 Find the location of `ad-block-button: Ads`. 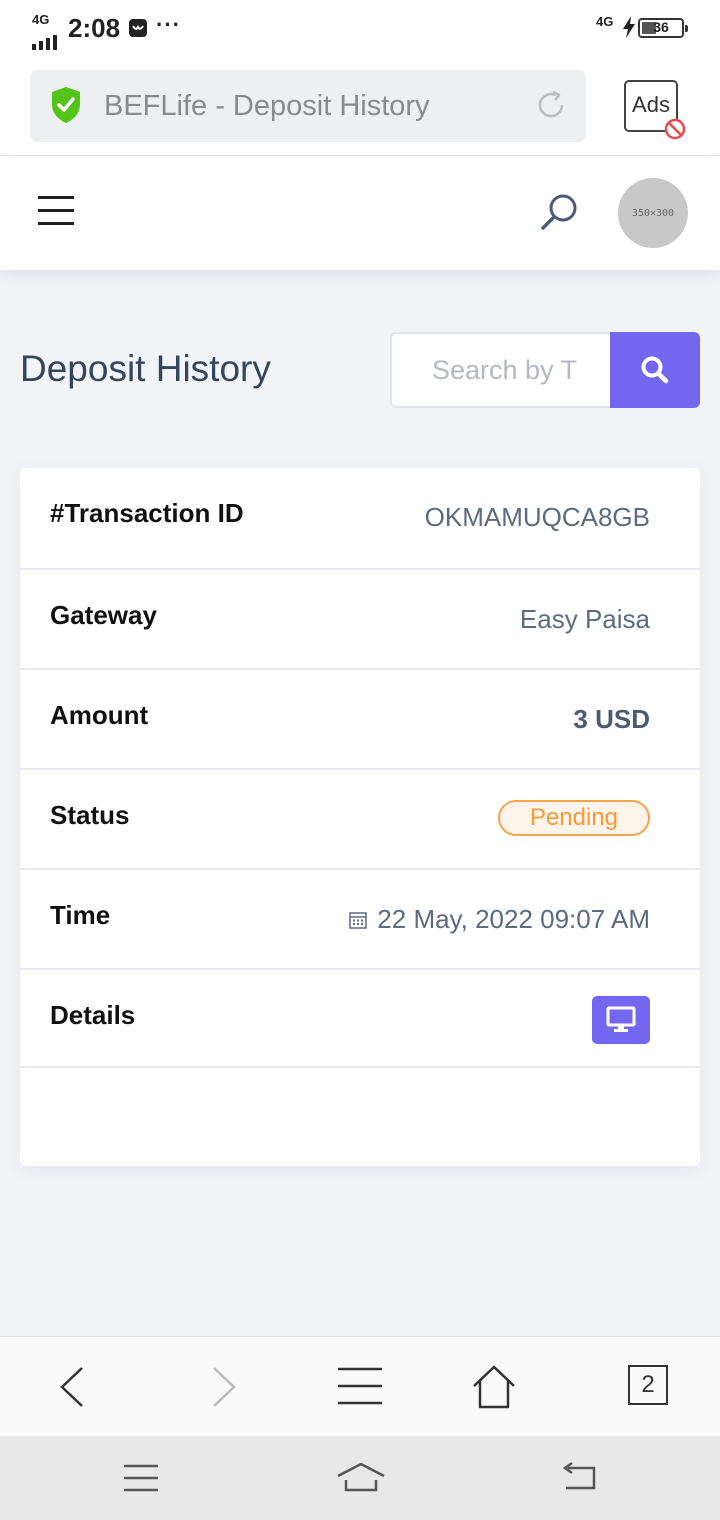

ad-block-button: Ads is located at coordinates (655, 110).